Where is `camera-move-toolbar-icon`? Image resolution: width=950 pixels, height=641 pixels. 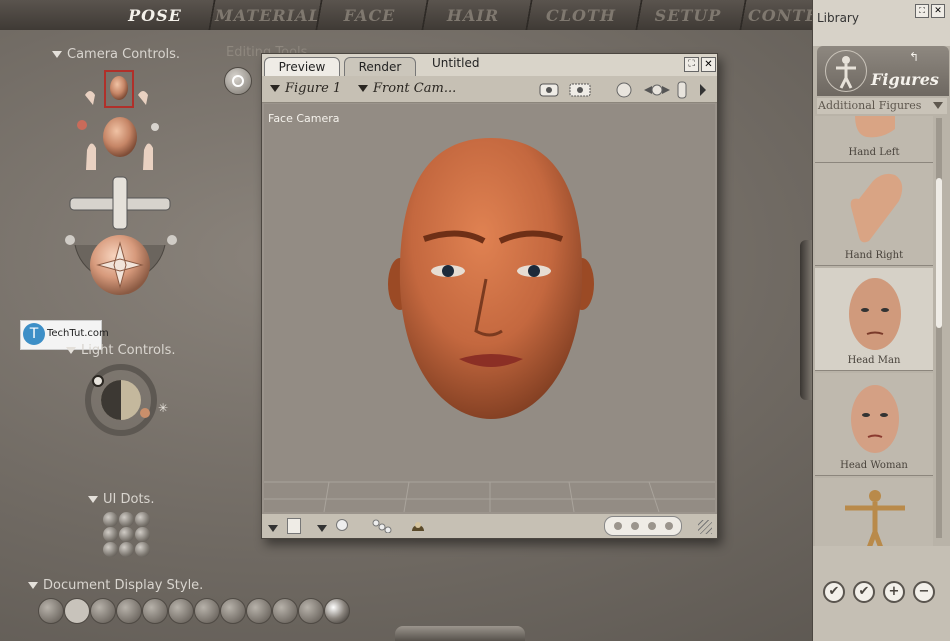
camera-move-toolbar-icon is located at coordinates (657, 90).